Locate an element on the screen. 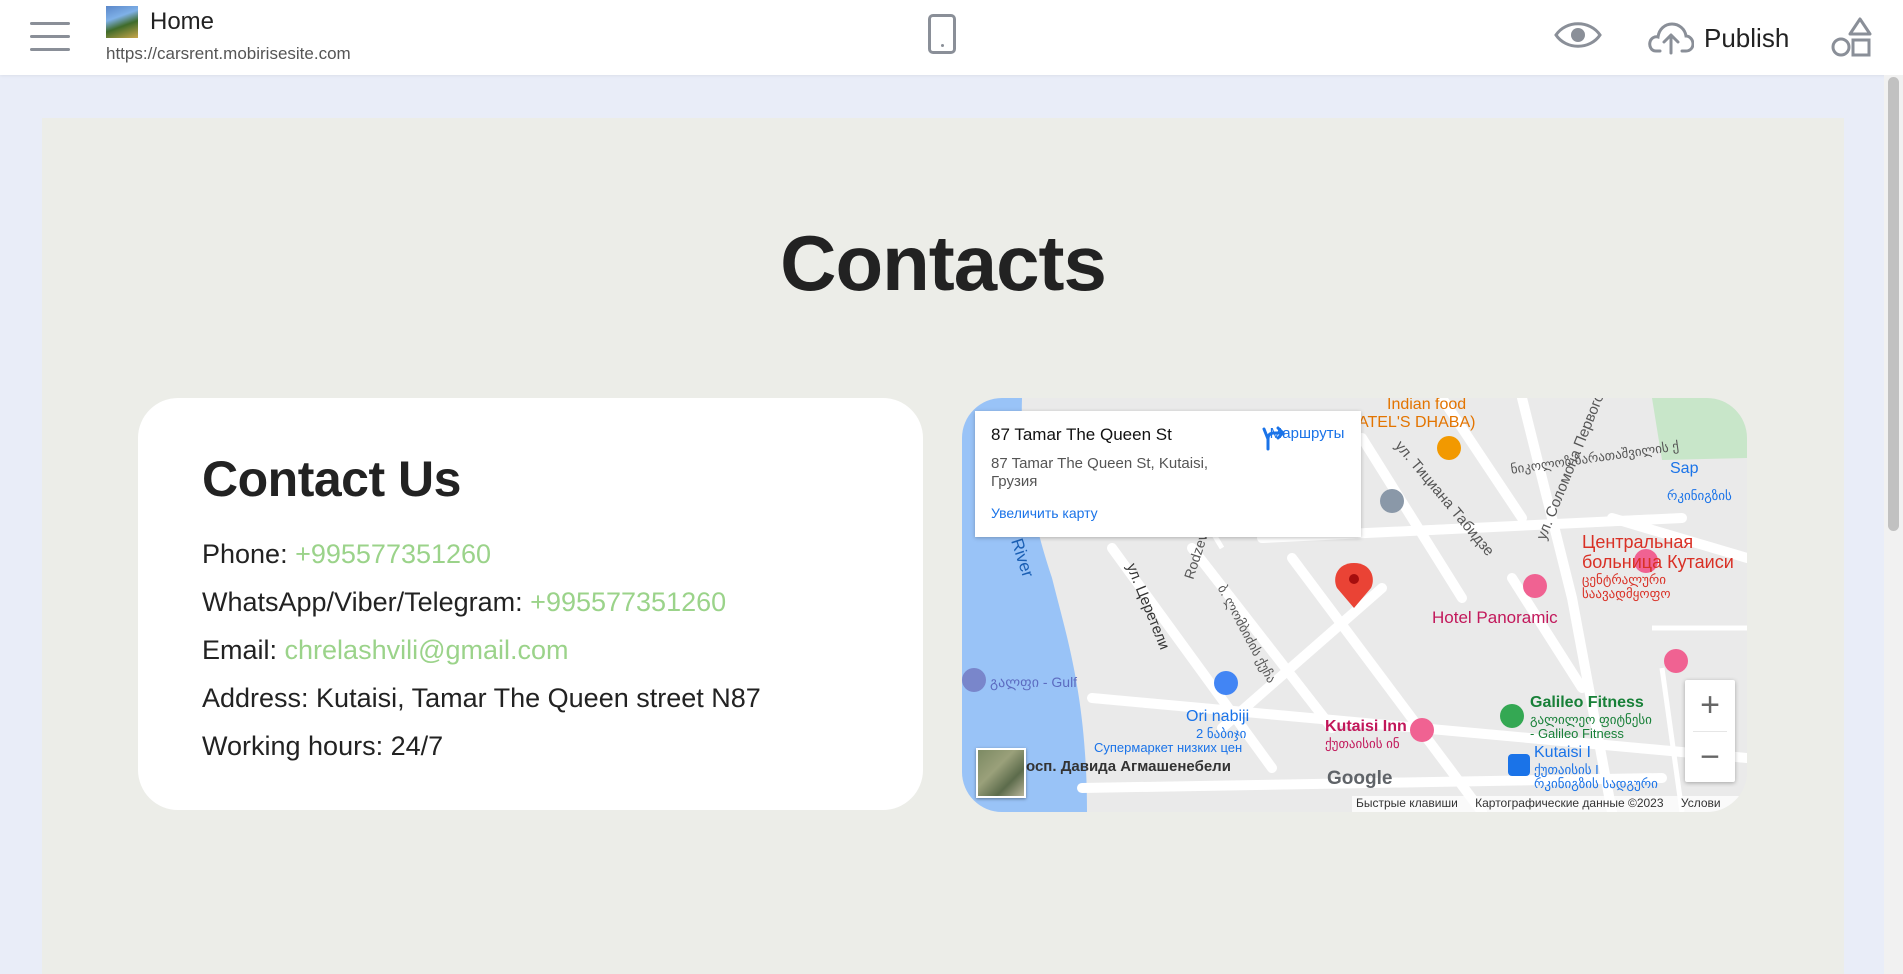 The height and width of the screenshot is (974, 1903). eye-icon is located at coordinates (1578, 35).